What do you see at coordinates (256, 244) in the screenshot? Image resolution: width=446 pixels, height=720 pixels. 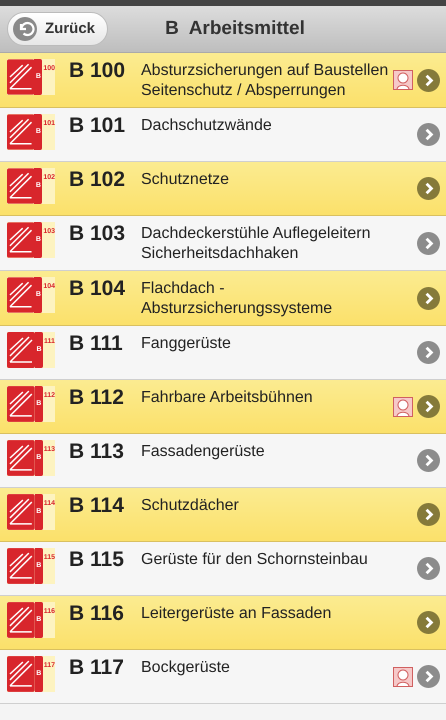 I see `item-title: Dachdeckerstühle Auflegeleitern Sicherheitsdachhaken` at bounding box center [256, 244].